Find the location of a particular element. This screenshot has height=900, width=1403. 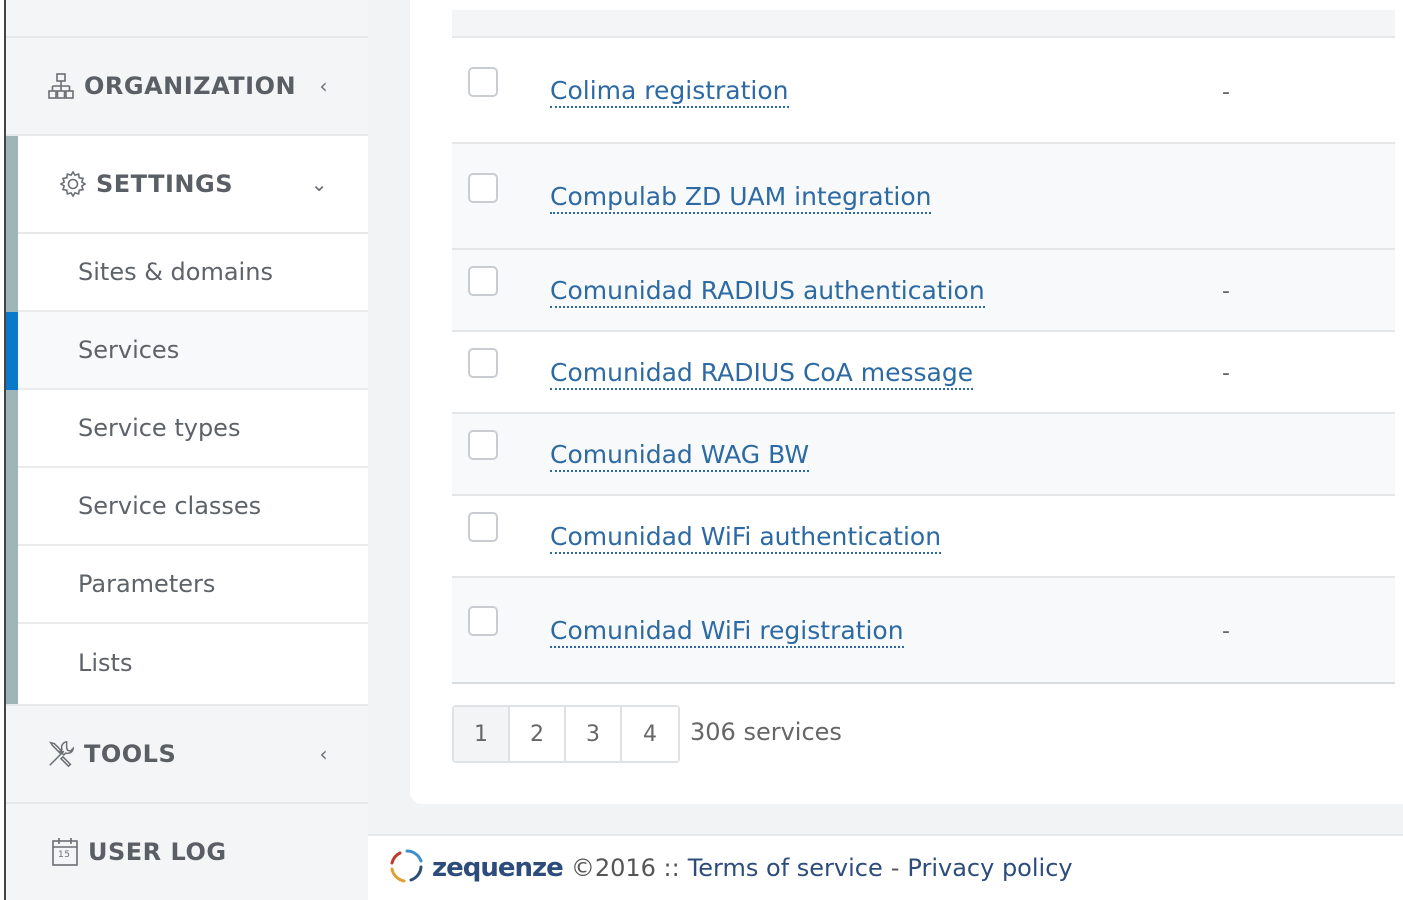

privacy-link: Privacy policy is located at coordinates (989, 868).